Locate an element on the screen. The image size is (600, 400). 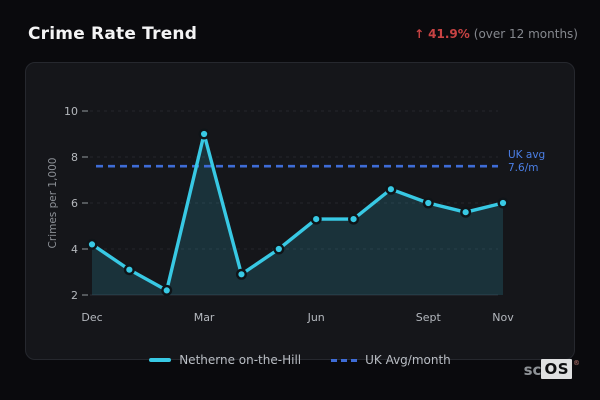
scos-logo-prefix: sc is located at coordinates (532, 370).